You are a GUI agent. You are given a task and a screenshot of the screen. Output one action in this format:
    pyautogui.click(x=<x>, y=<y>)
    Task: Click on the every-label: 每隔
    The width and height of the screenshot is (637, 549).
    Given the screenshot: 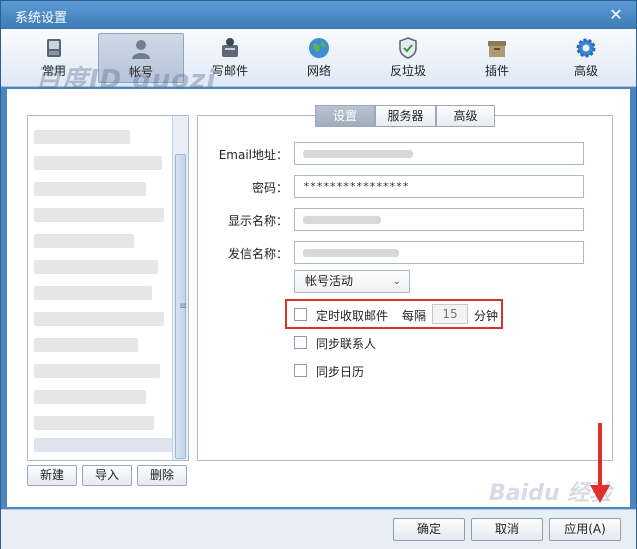 What is the action you would take?
    pyautogui.click(x=414, y=316)
    